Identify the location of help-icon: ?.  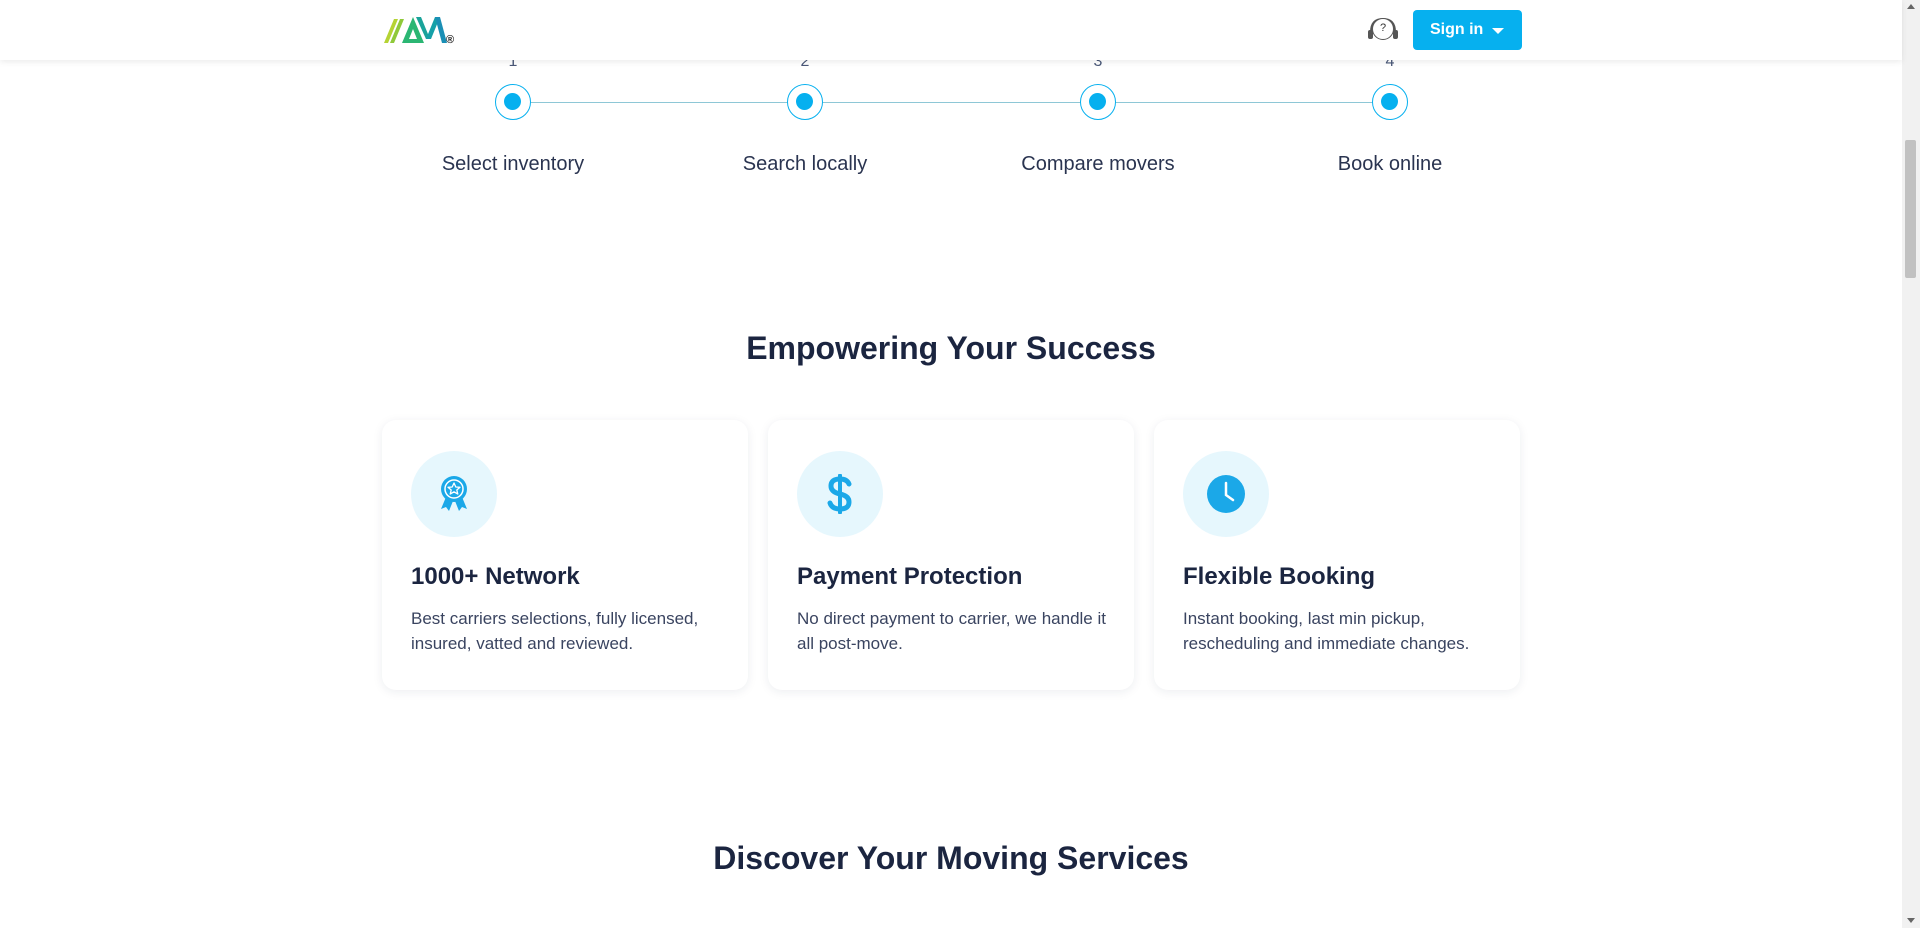
(1383, 29).